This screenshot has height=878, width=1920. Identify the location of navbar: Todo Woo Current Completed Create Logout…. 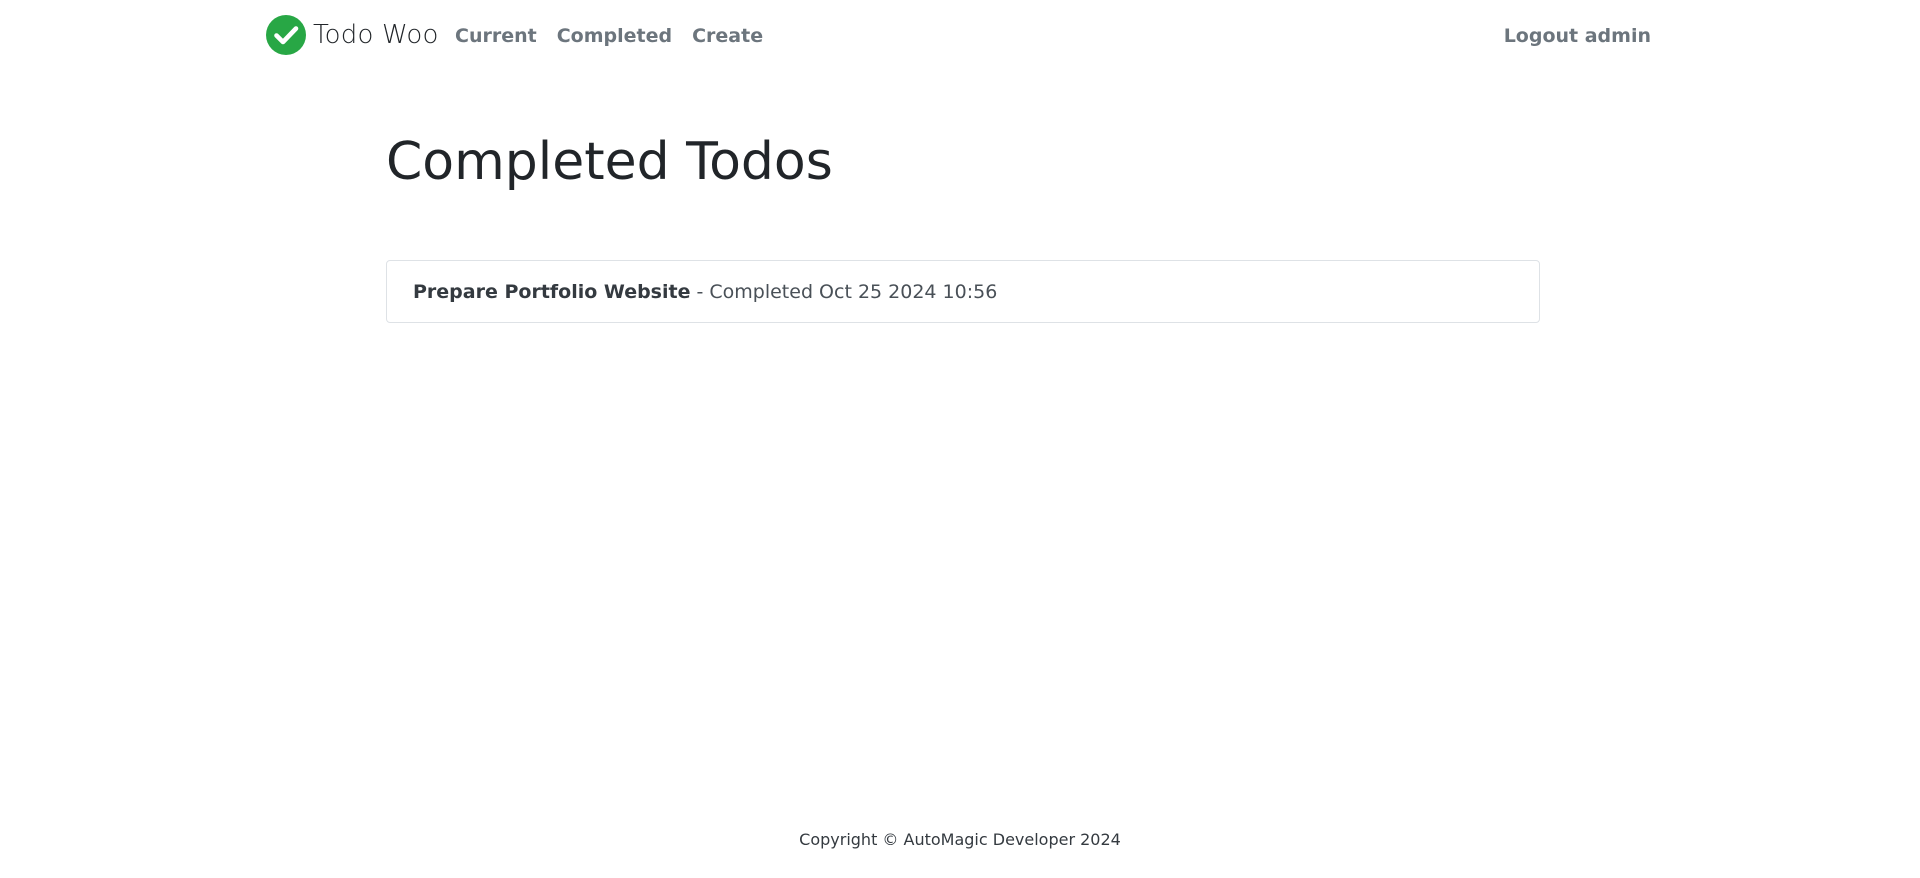
(960, 36).